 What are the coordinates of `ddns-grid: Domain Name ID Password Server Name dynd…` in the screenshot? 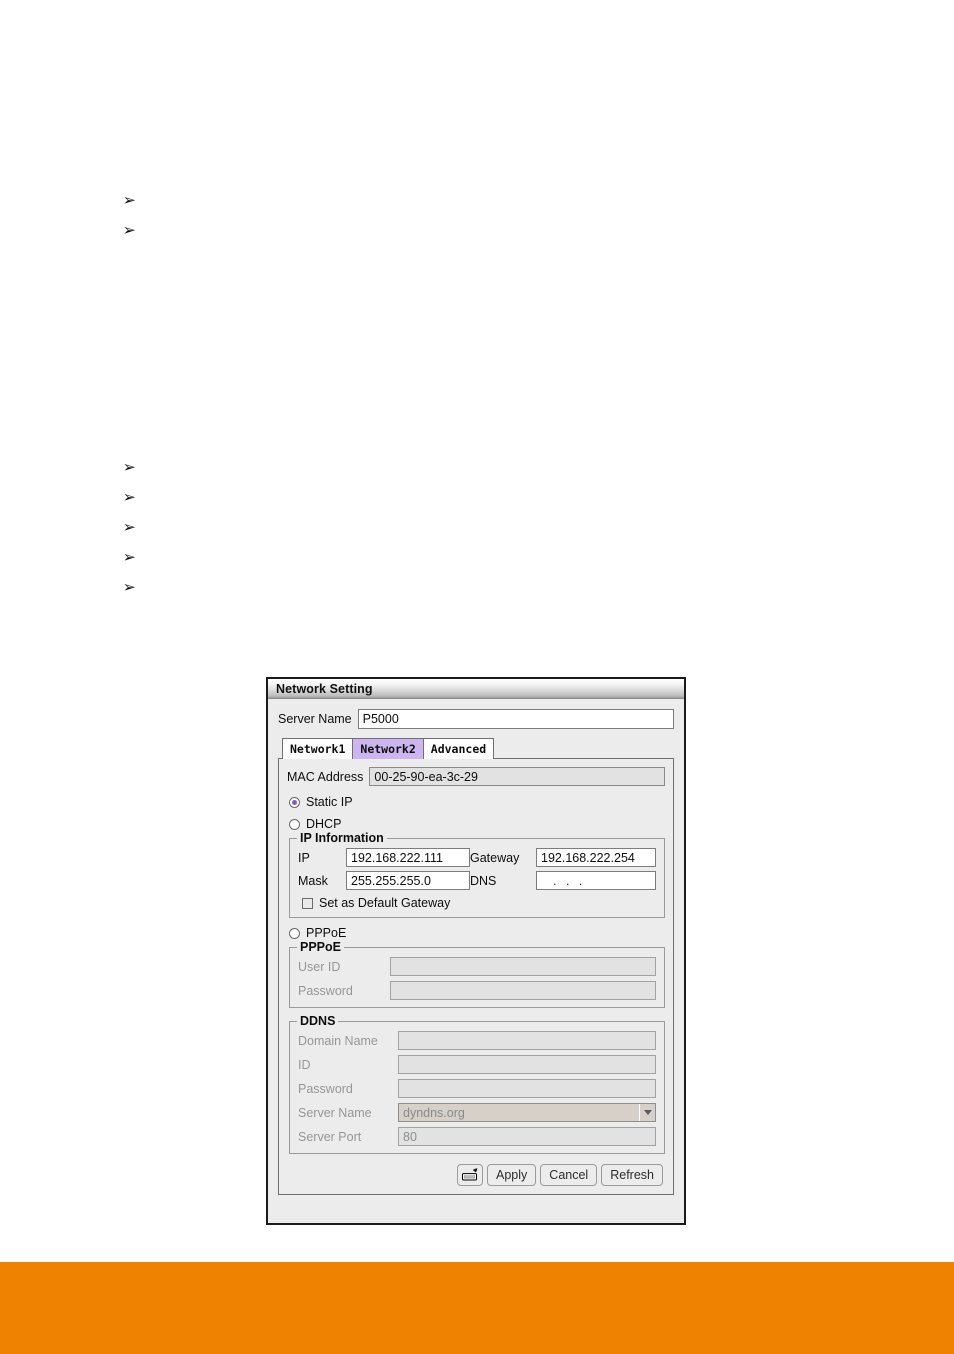 It's located at (477, 1088).